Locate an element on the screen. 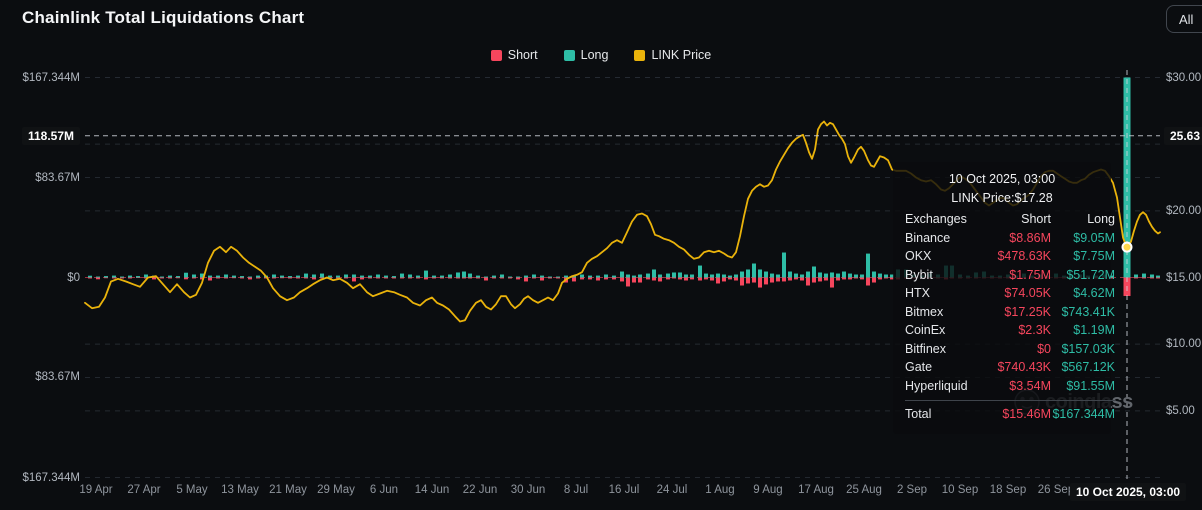  tooltip-total-label: Total is located at coordinates (918, 414).